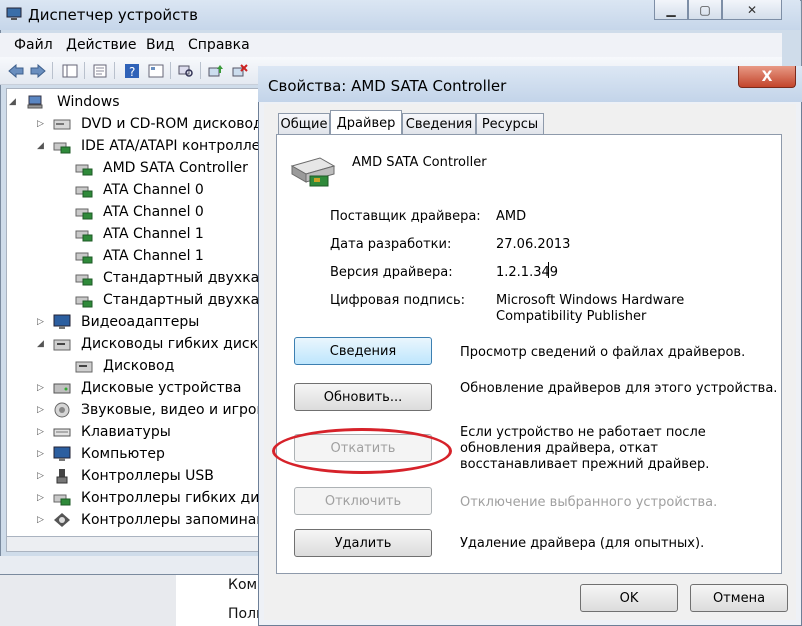  I want to click on help-button: ?, so click(132, 70).